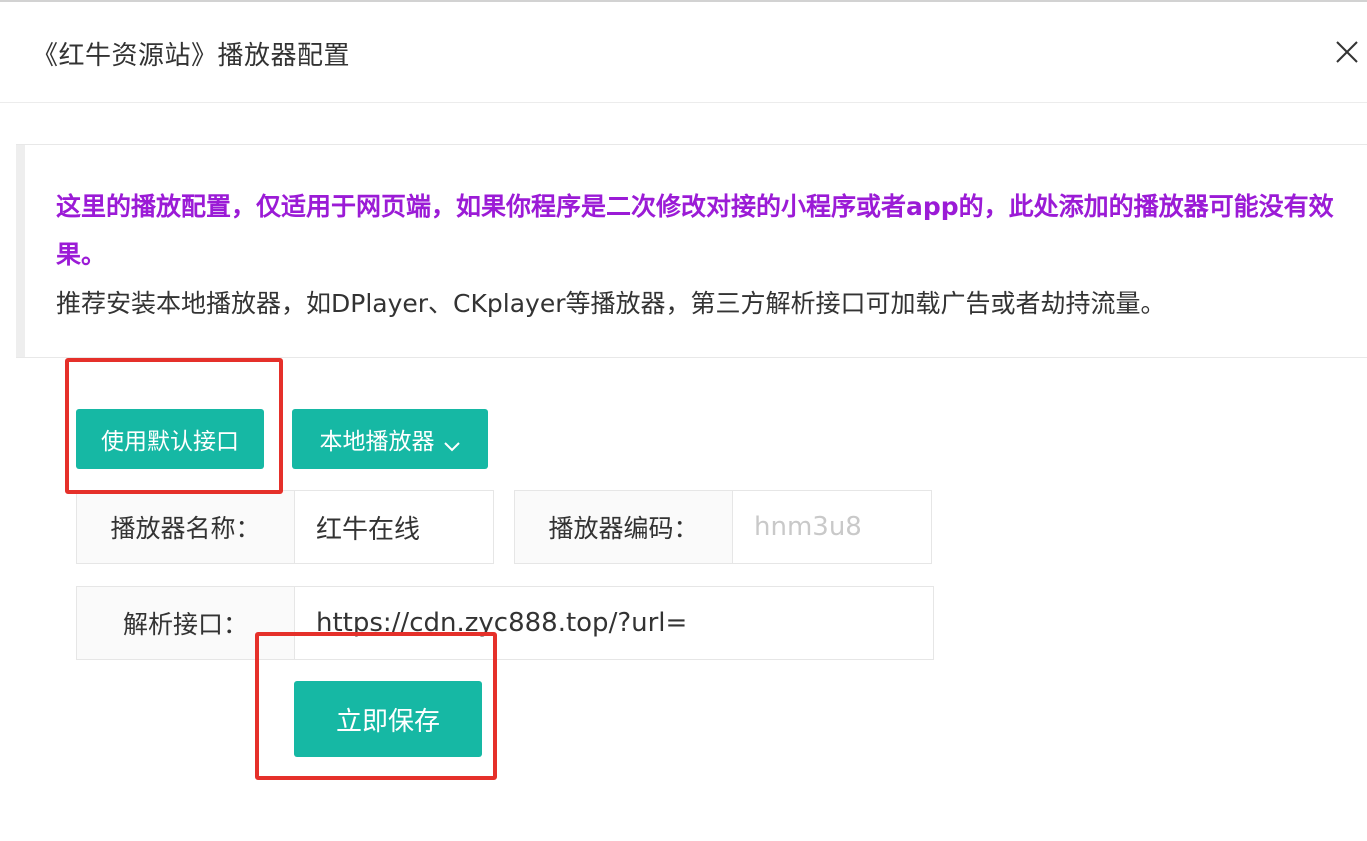 This screenshot has width=1367, height=841. I want to click on save-now-label: 立即保存, so click(387, 721).